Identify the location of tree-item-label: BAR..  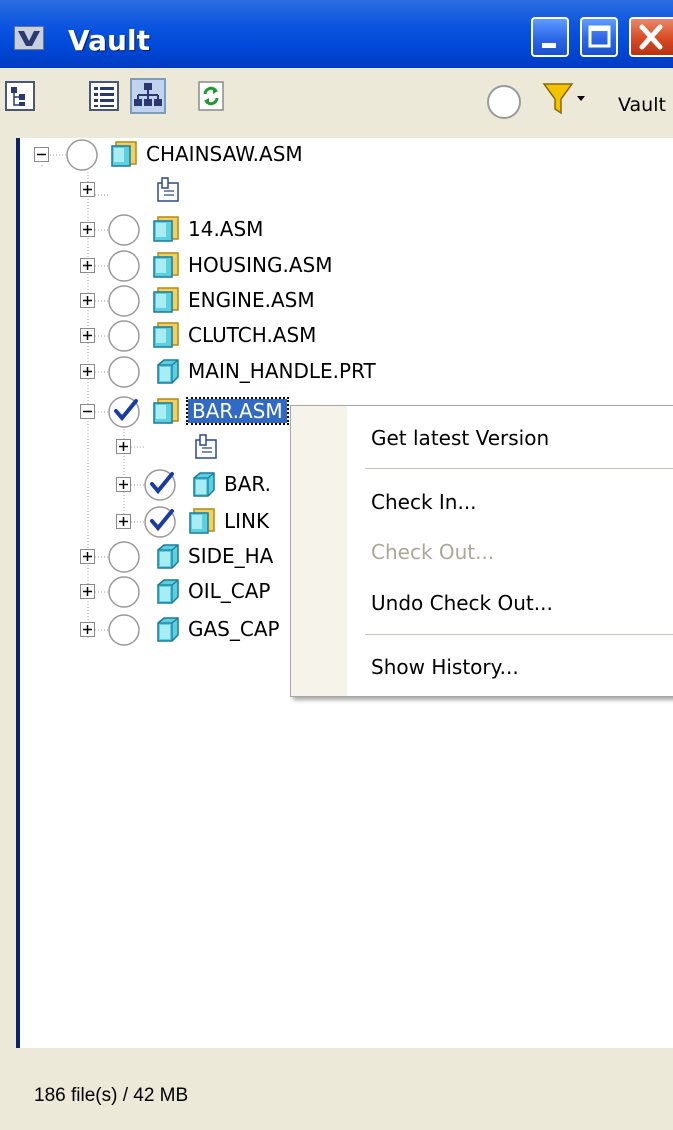
(247, 484).